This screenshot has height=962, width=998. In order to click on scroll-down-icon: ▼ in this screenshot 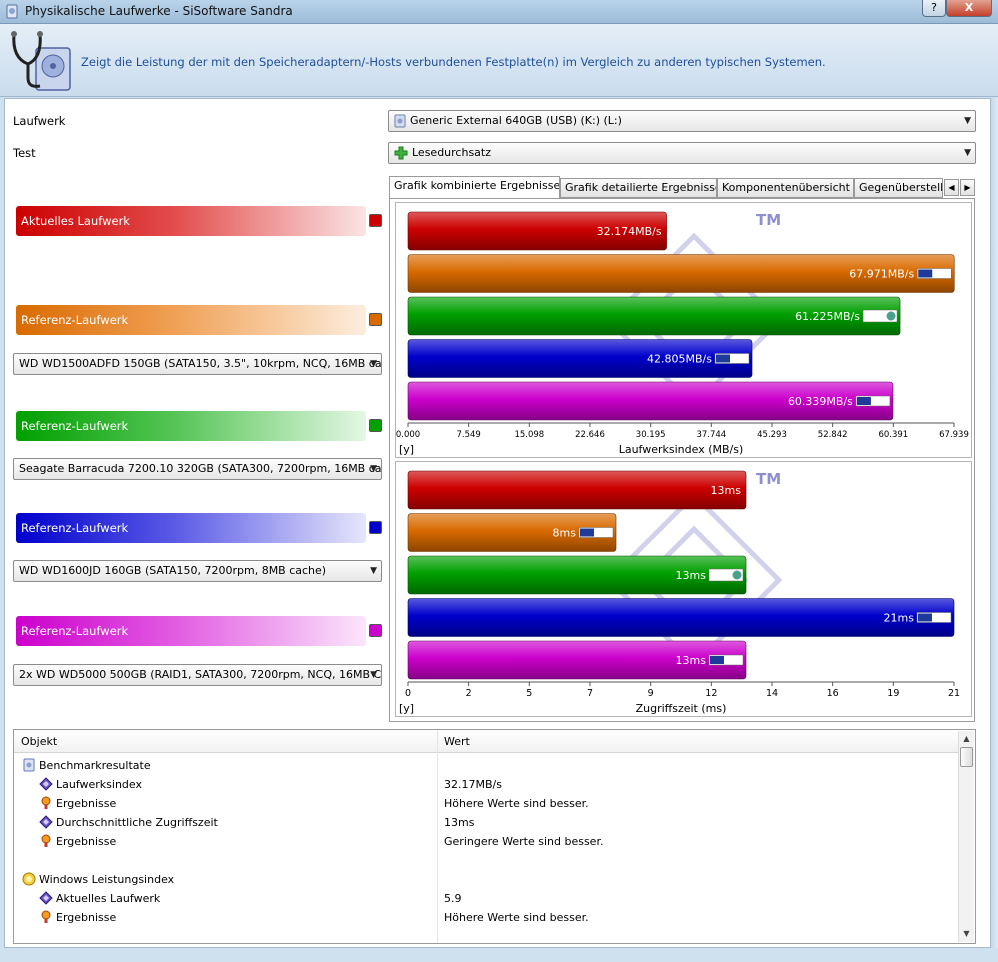, I will do `click(966, 934)`.